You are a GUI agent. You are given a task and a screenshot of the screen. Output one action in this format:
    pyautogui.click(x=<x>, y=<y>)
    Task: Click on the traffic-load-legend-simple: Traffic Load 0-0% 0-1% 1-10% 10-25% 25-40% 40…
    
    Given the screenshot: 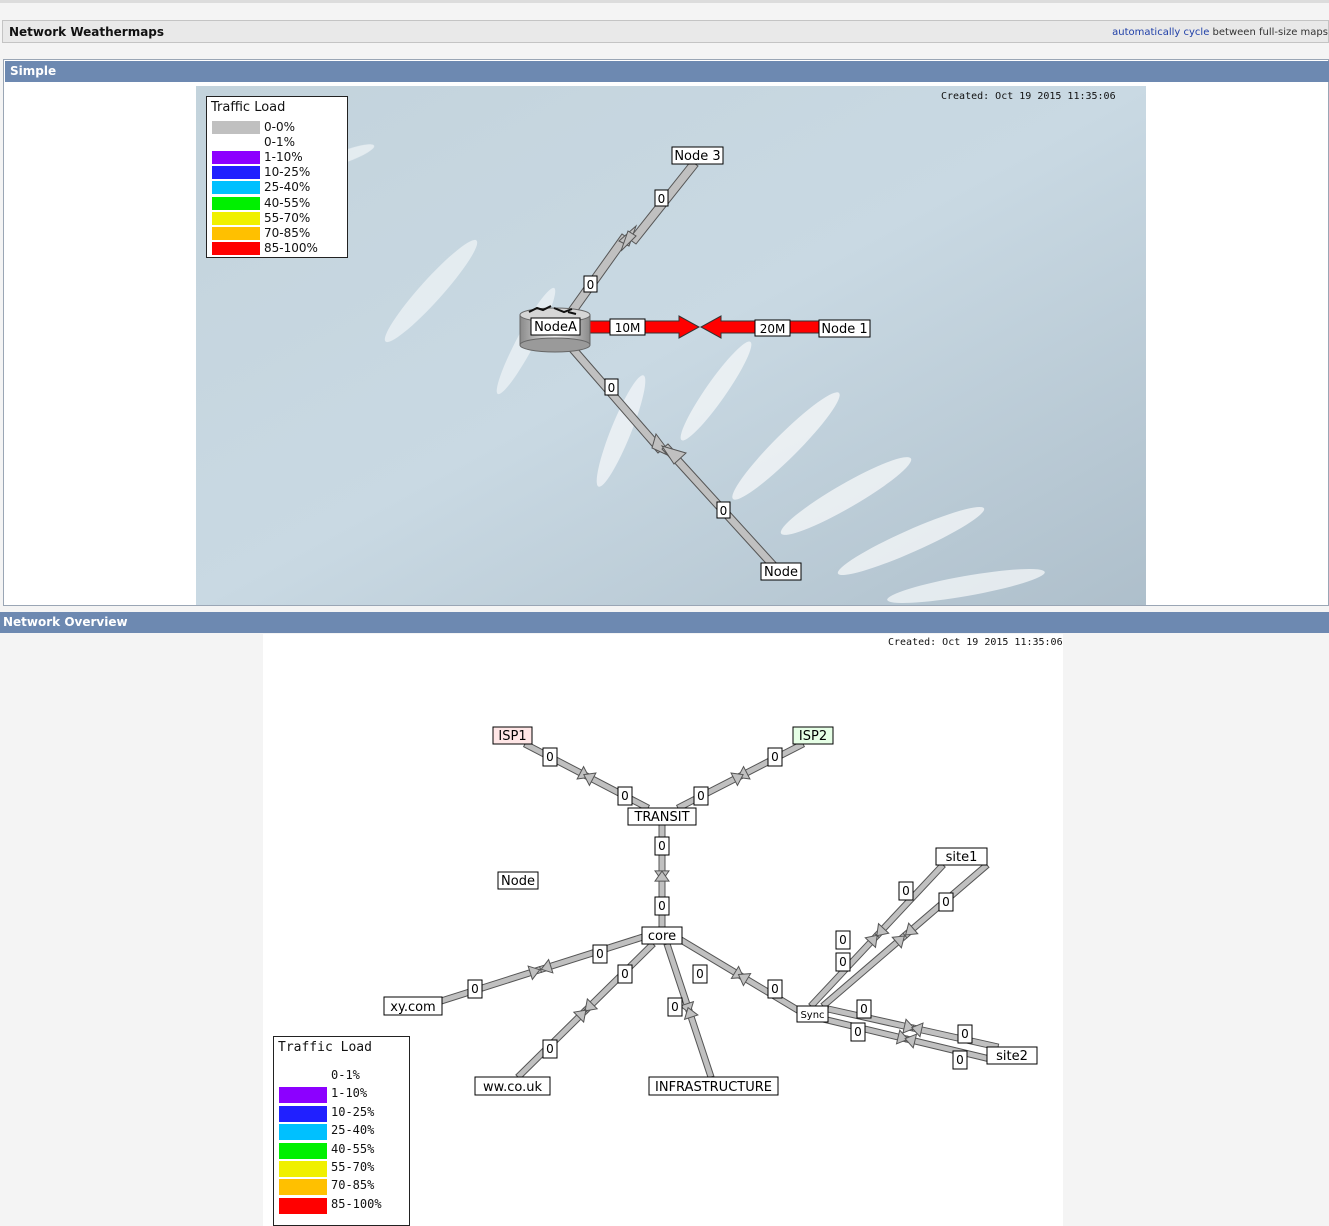 What is the action you would take?
    pyautogui.click(x=277, y=177)
    